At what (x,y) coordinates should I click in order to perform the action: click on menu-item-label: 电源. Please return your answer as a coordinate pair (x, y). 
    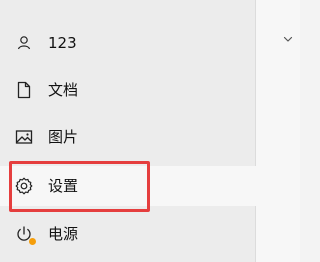
    Looking at the image, I should click on (63, 234).